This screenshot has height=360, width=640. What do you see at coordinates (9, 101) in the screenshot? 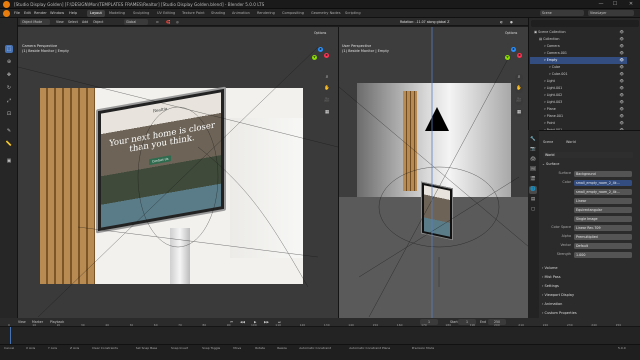
I see `scale-tool-icon: ⤢` at bounding box center [9, 101].